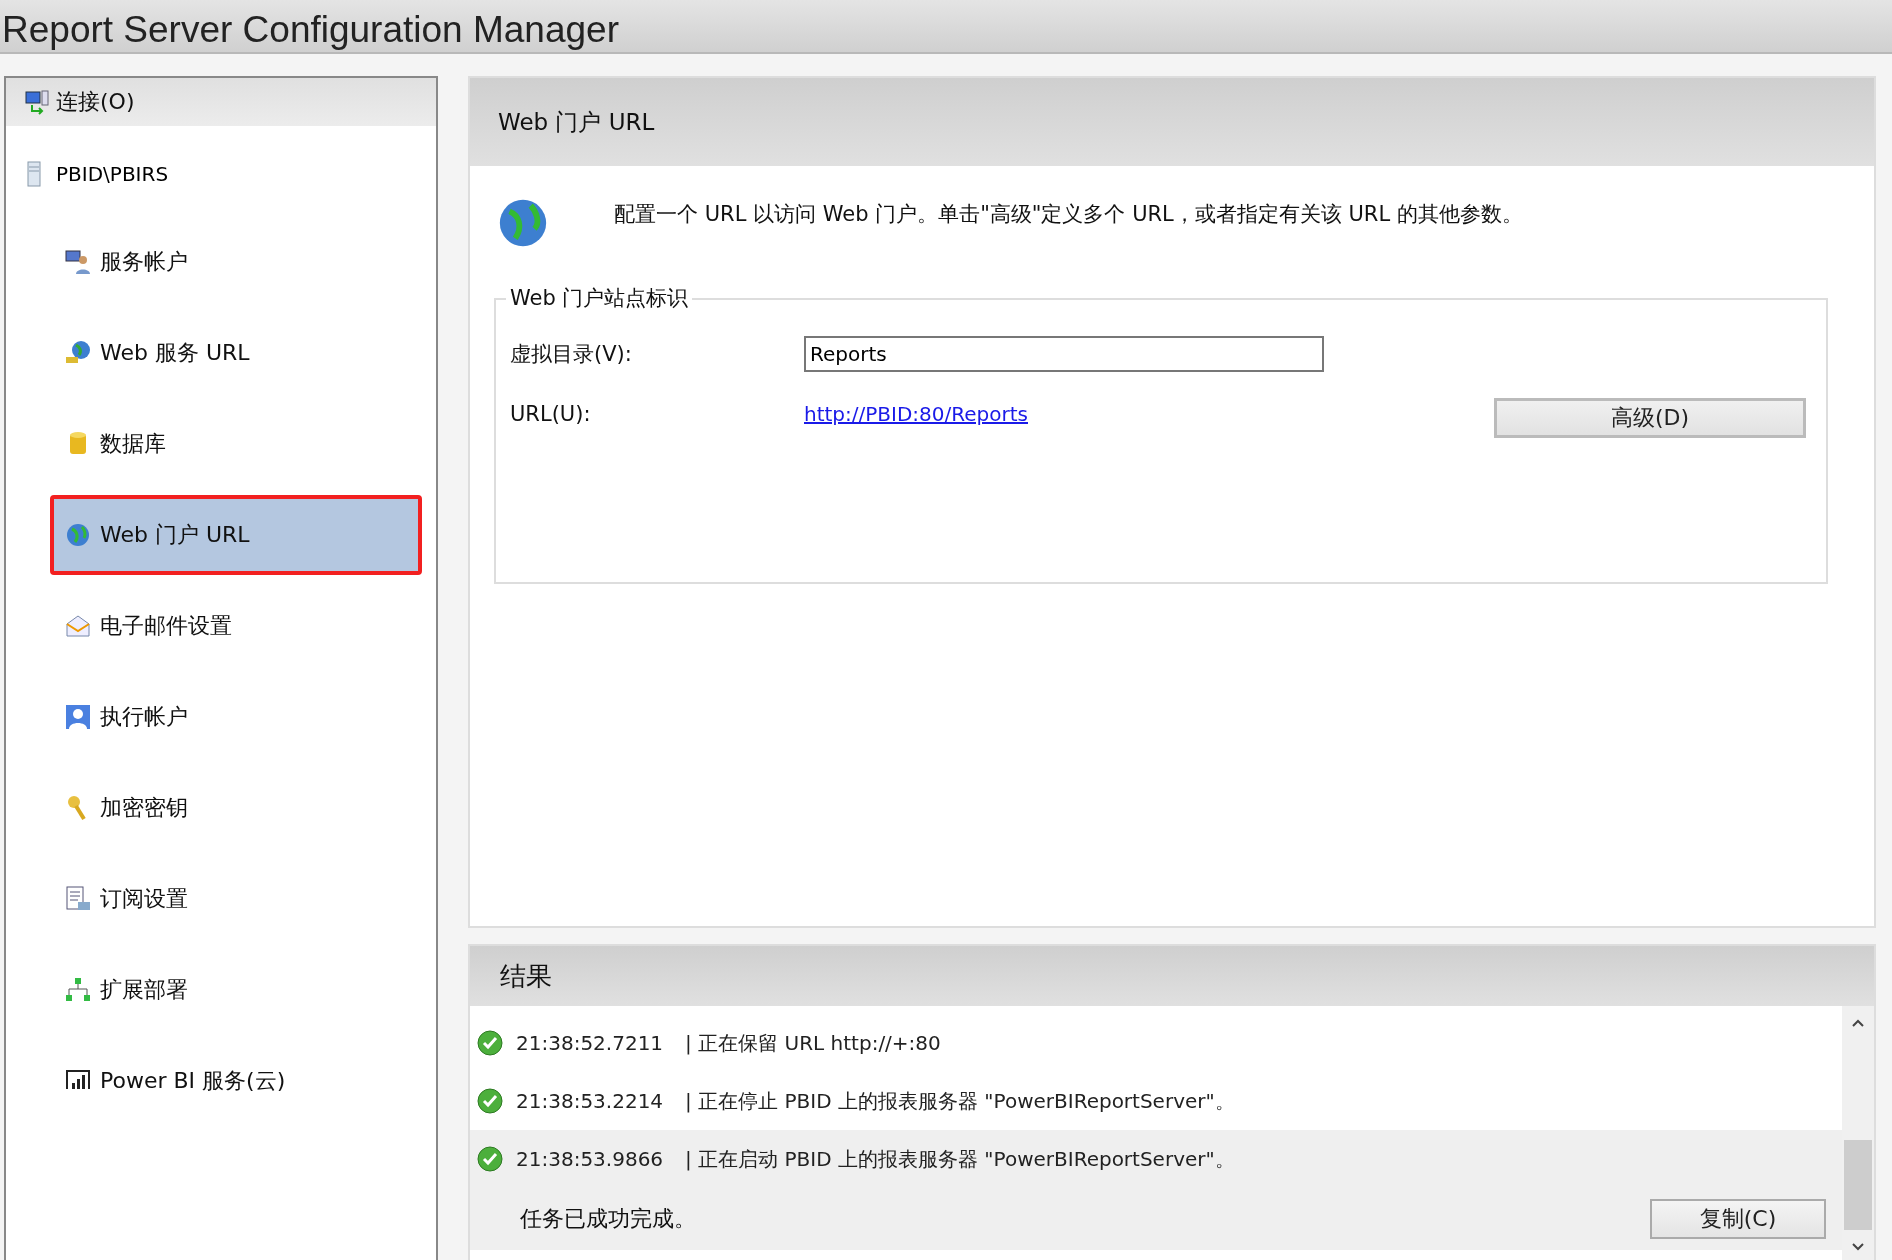  I want to click on sidebar-item: 执行帐户, so click(236, 717).